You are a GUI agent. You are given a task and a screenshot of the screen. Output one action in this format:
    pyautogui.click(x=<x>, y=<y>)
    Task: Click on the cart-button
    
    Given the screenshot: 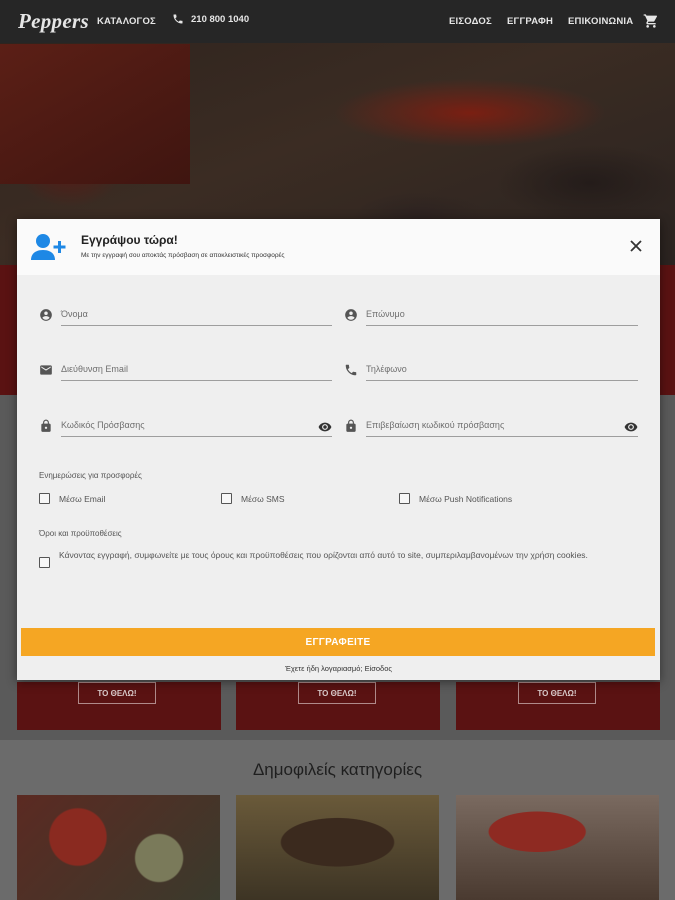 What is the action you would take?
    pyautogui.click(x=651, y=23)
    